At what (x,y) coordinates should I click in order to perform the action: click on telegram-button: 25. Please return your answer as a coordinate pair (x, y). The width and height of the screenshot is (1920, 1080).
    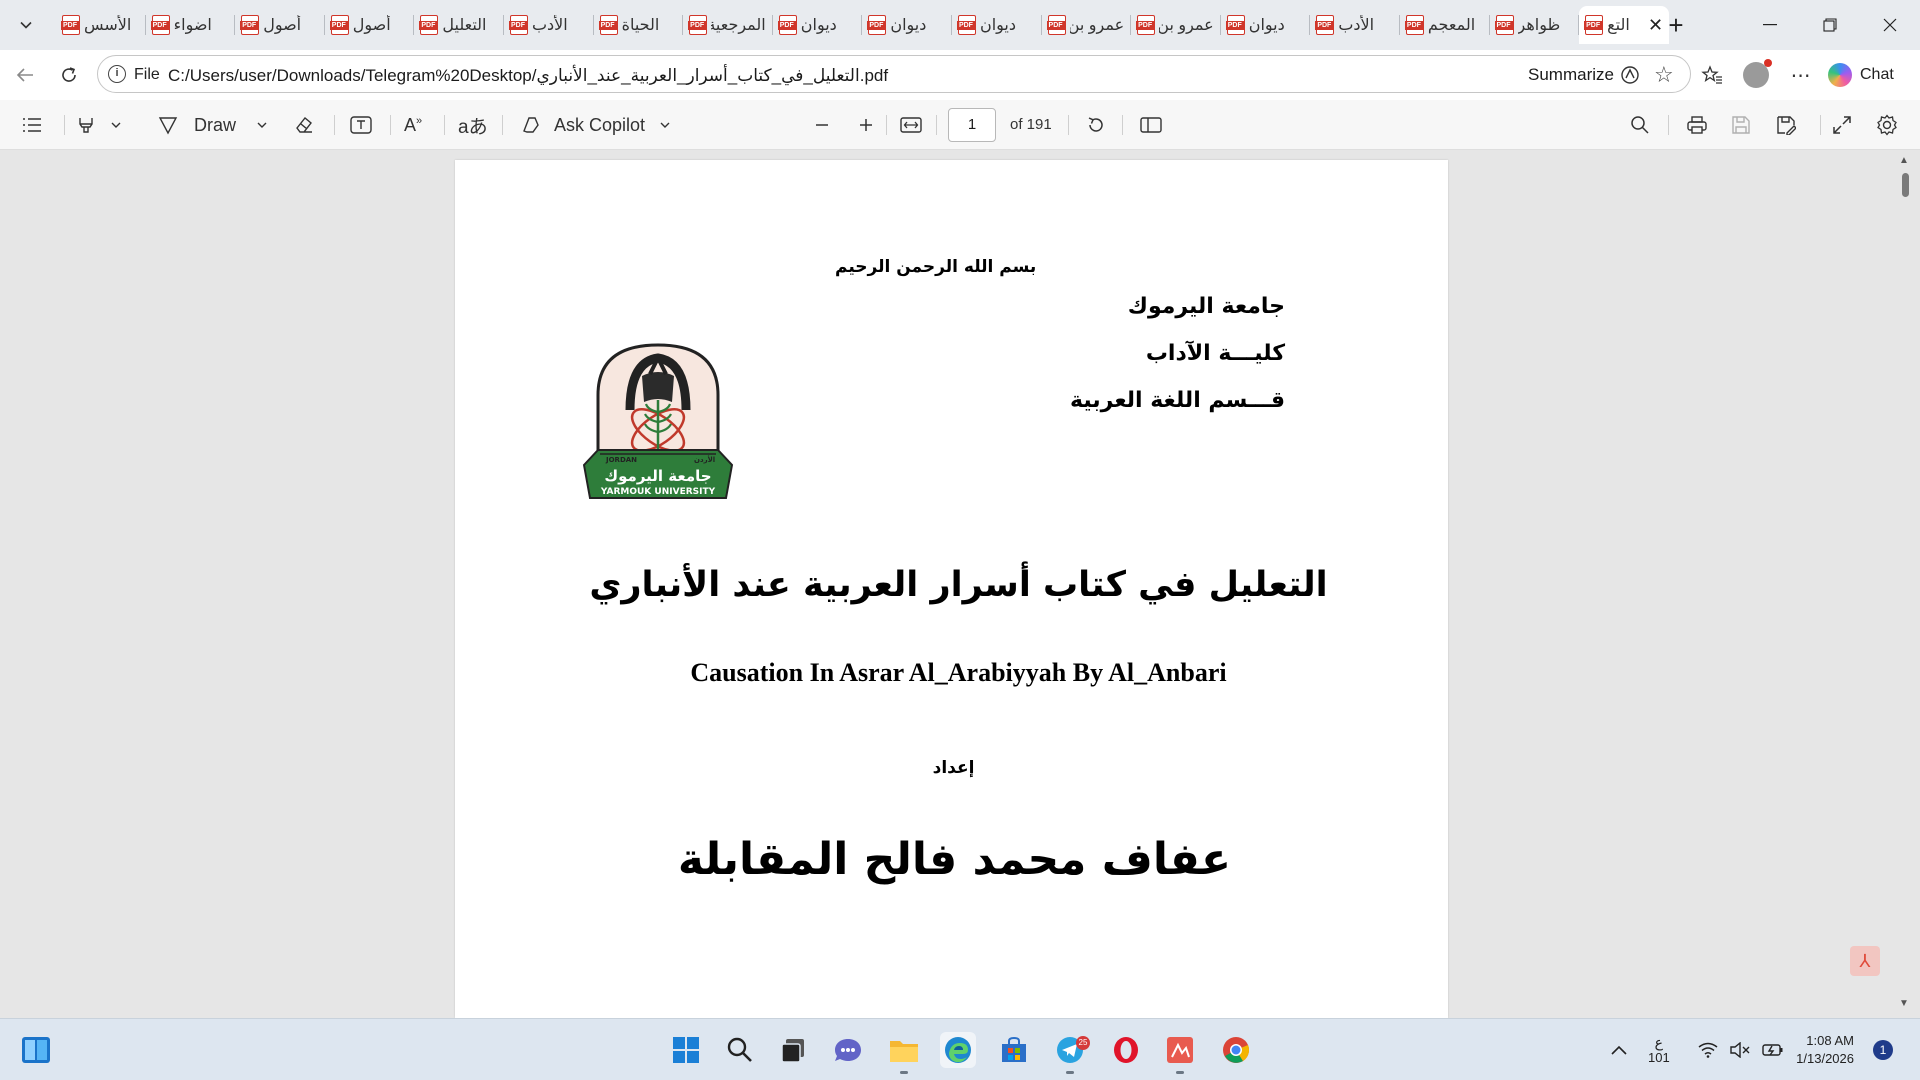
    Looking at the image, I should click on (1071, 1053).